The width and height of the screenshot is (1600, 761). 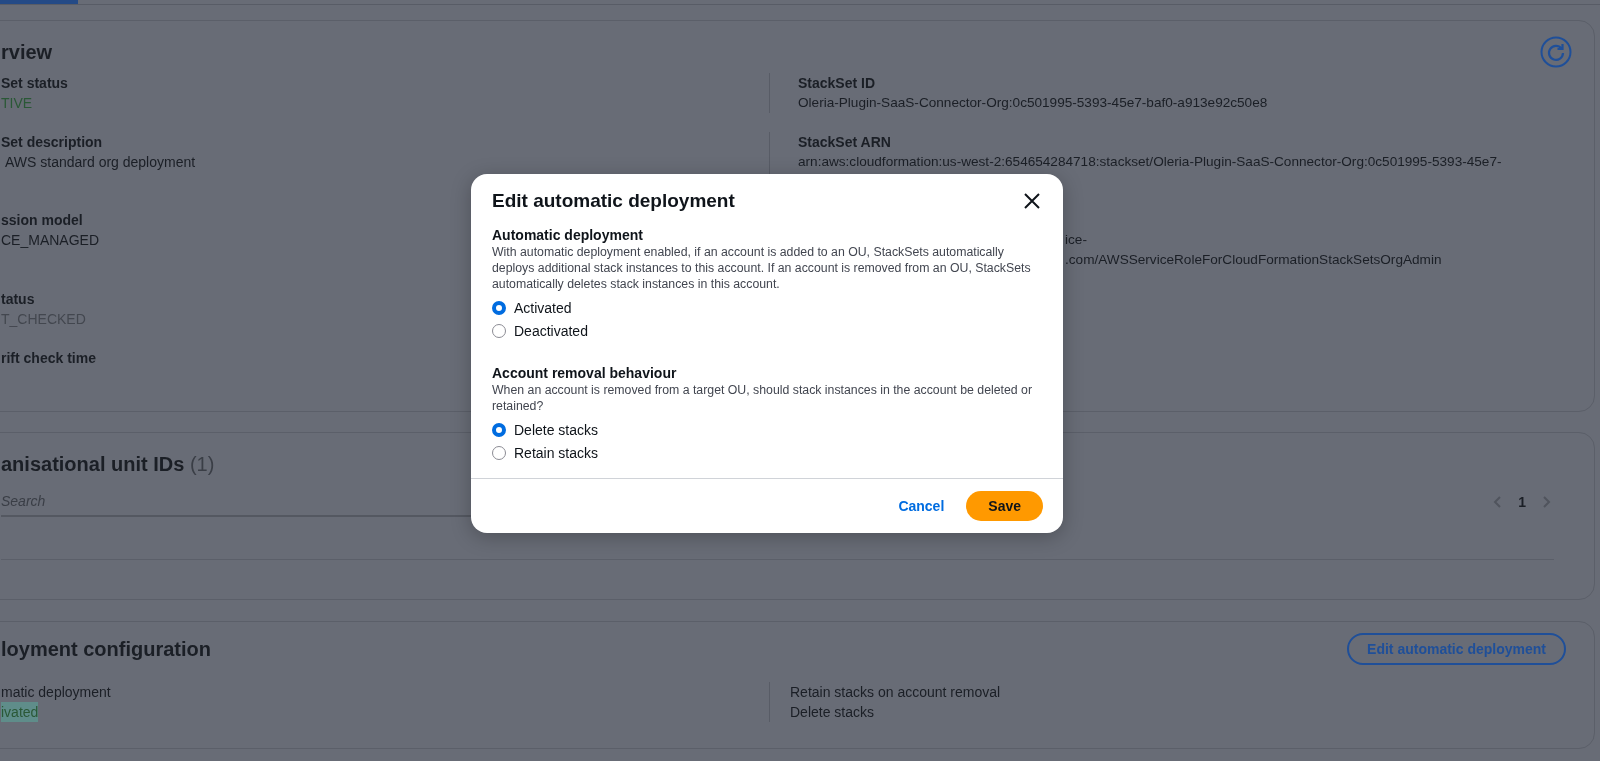 What do you see at coordinates (42, 220) in the screenshot?
I see `field-label: ssion model` at bounding box center [42, 220].